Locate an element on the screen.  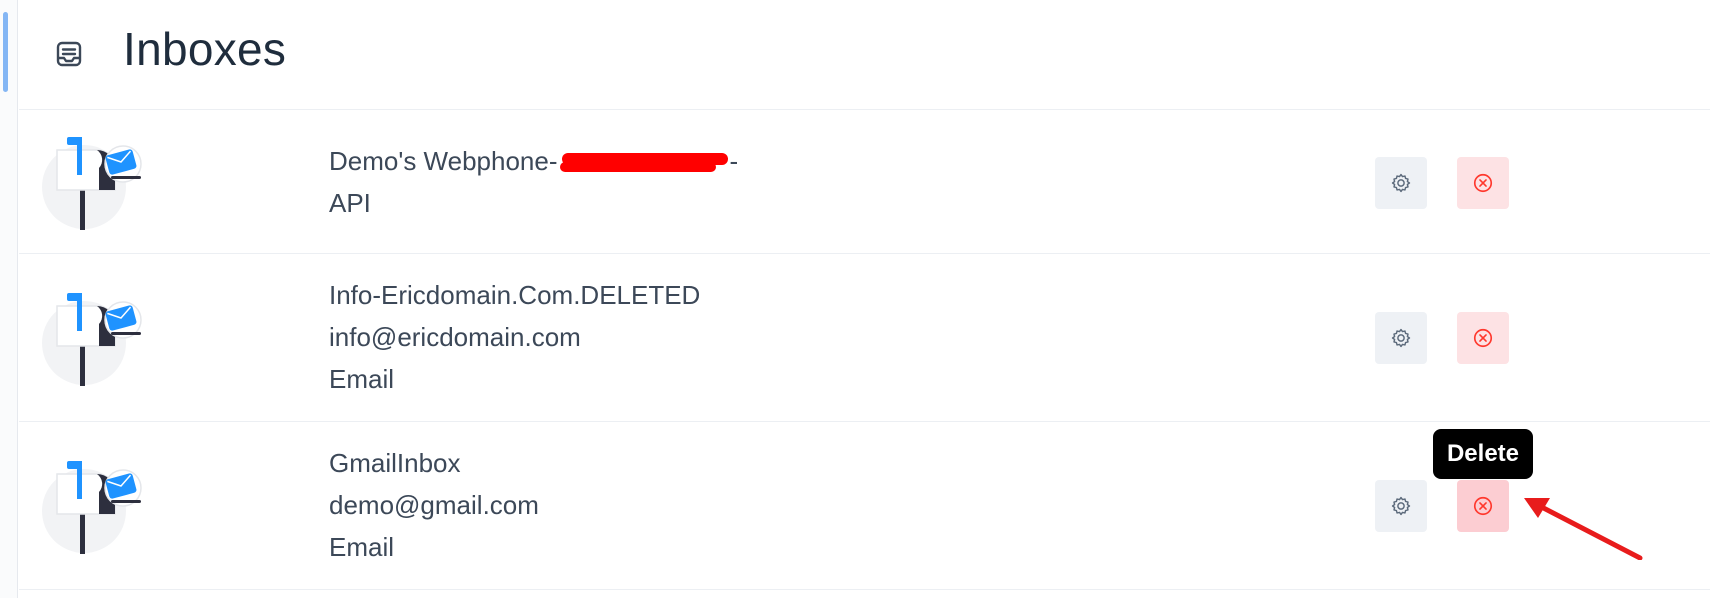
rail-active-indicator is located at coordinates (5, 52).